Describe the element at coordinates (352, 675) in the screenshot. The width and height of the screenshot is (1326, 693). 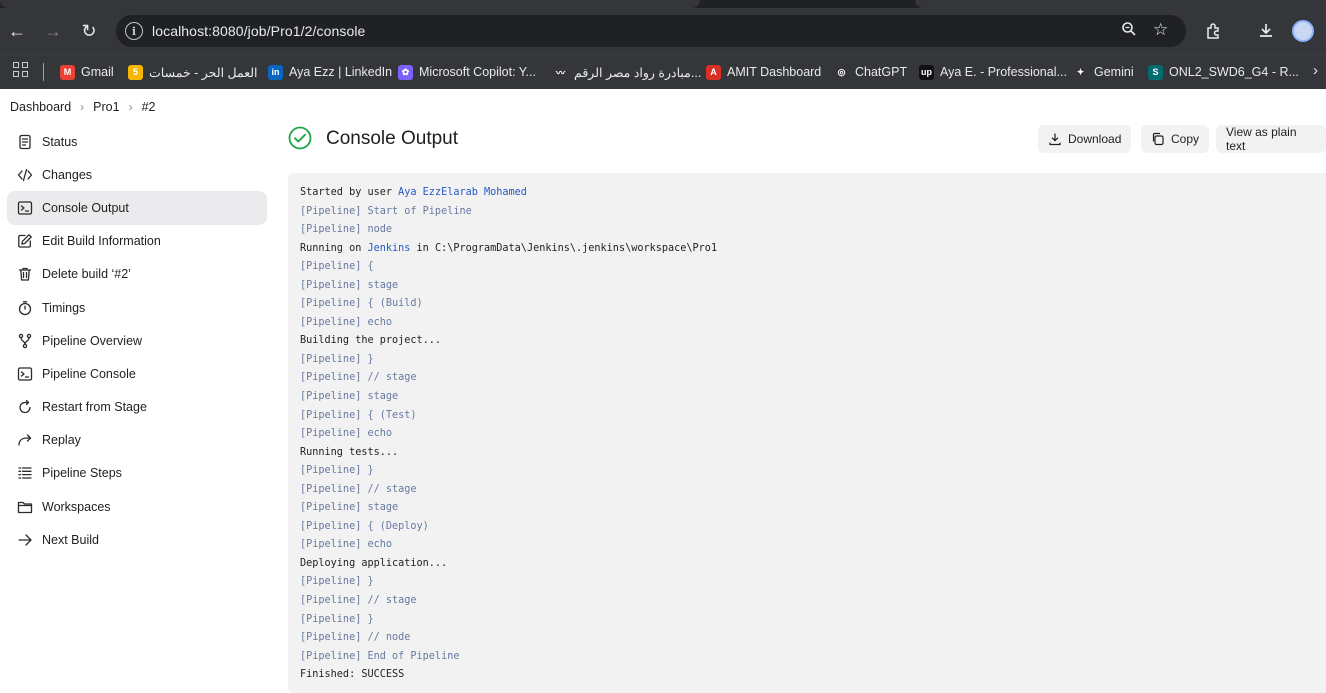
I see `console-text: Finished: SUCCESS` at that location.